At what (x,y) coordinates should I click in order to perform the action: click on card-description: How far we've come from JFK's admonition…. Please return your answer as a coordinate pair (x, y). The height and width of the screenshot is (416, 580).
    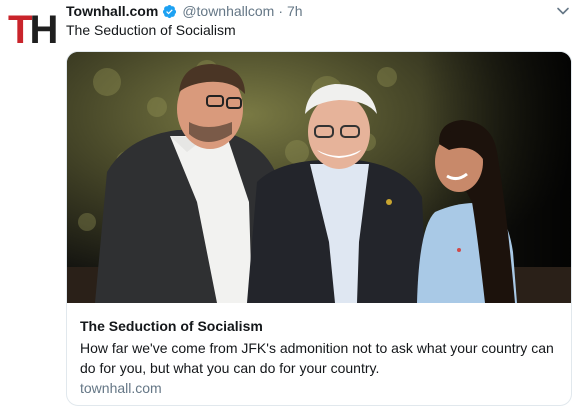
    Looking at the image, I should click on (317, 358).